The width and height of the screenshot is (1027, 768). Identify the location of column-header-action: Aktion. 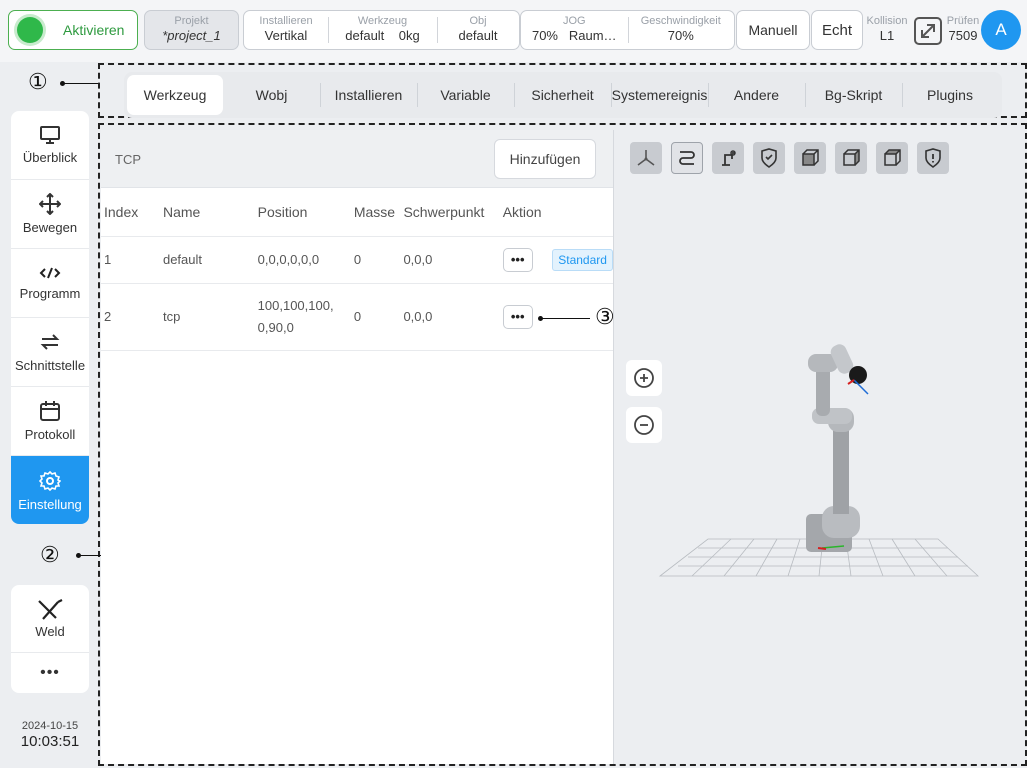
(527, 212).